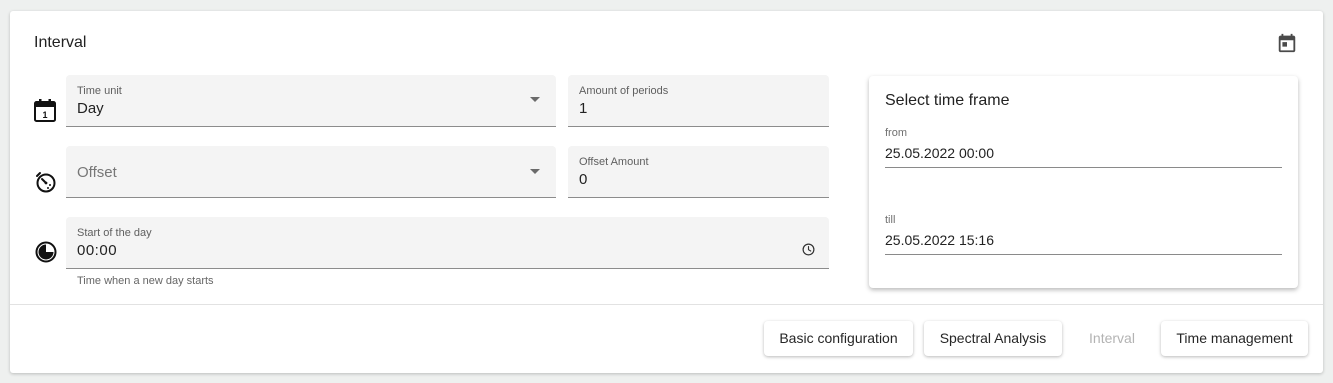  Describe the element at coordinates (60, 42) in the screenshot. I see `card-title: Interval` at that location.